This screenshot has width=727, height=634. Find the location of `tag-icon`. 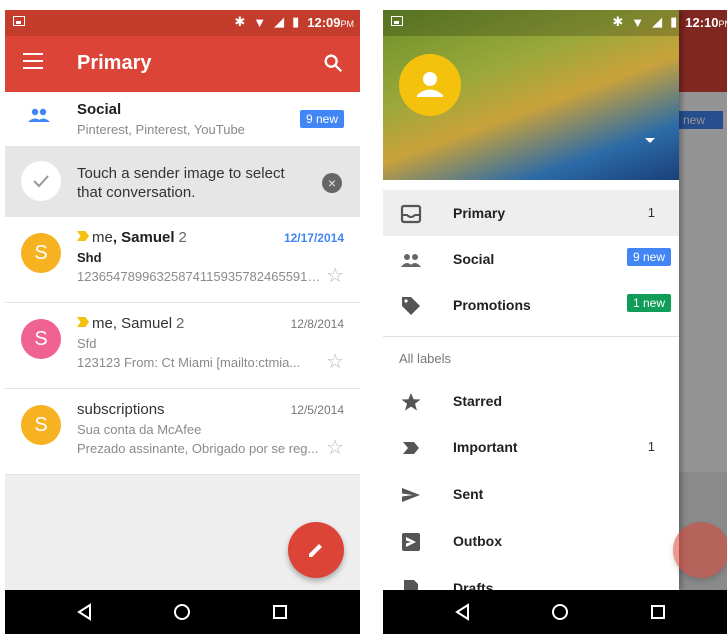

tag-icon is located at coordinates (411, 306).